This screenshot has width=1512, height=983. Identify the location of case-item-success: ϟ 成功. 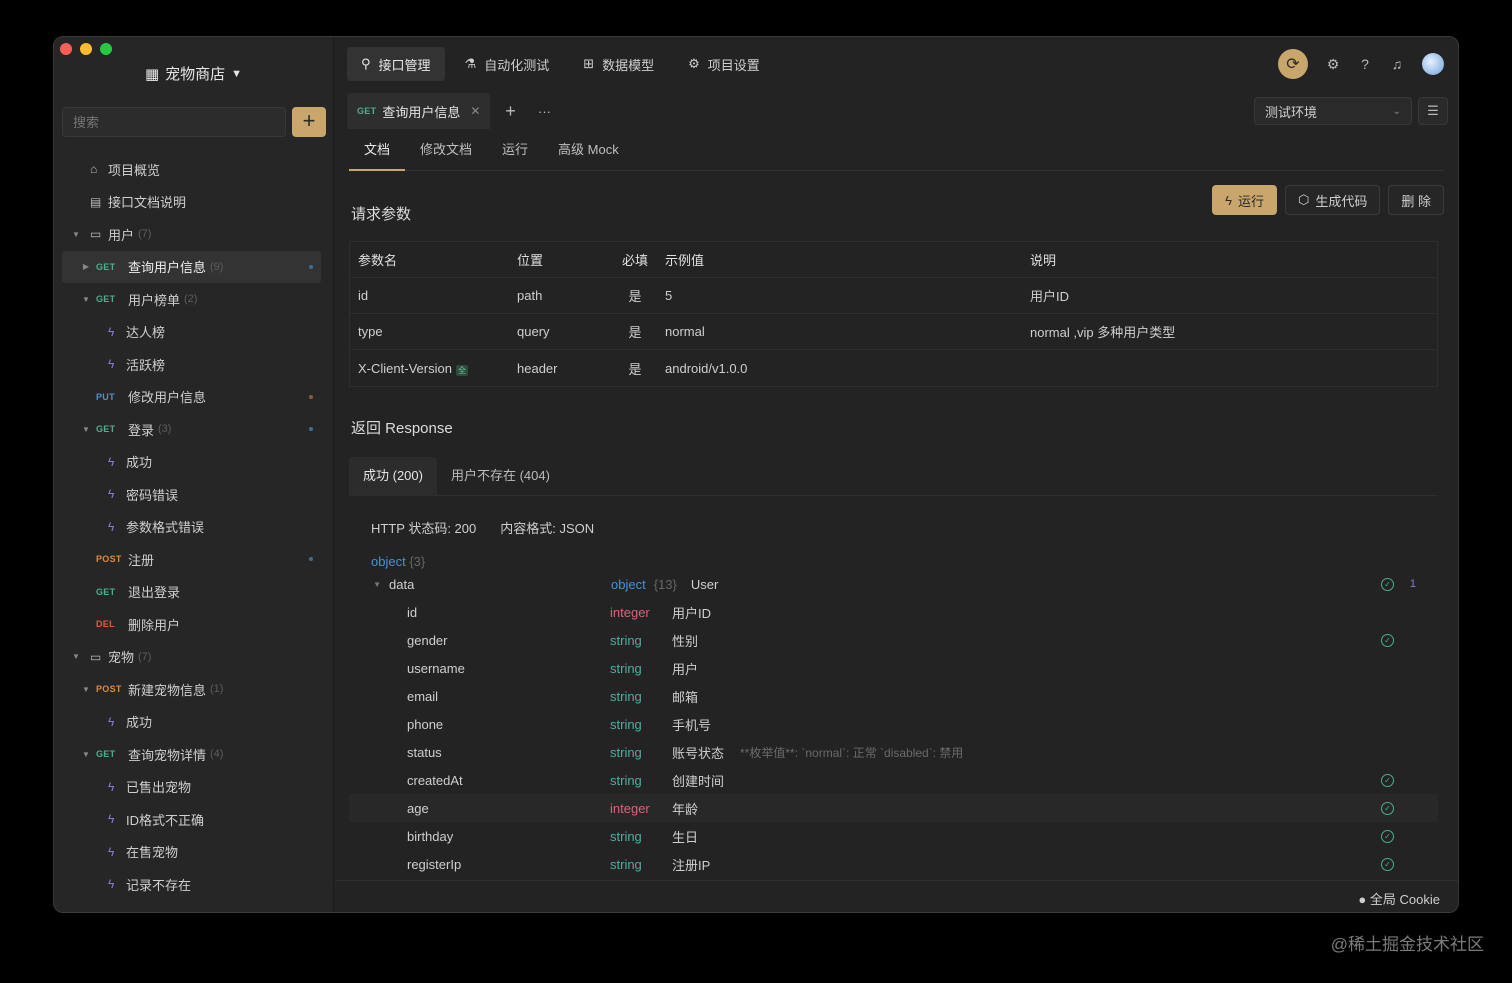
(193, 462).